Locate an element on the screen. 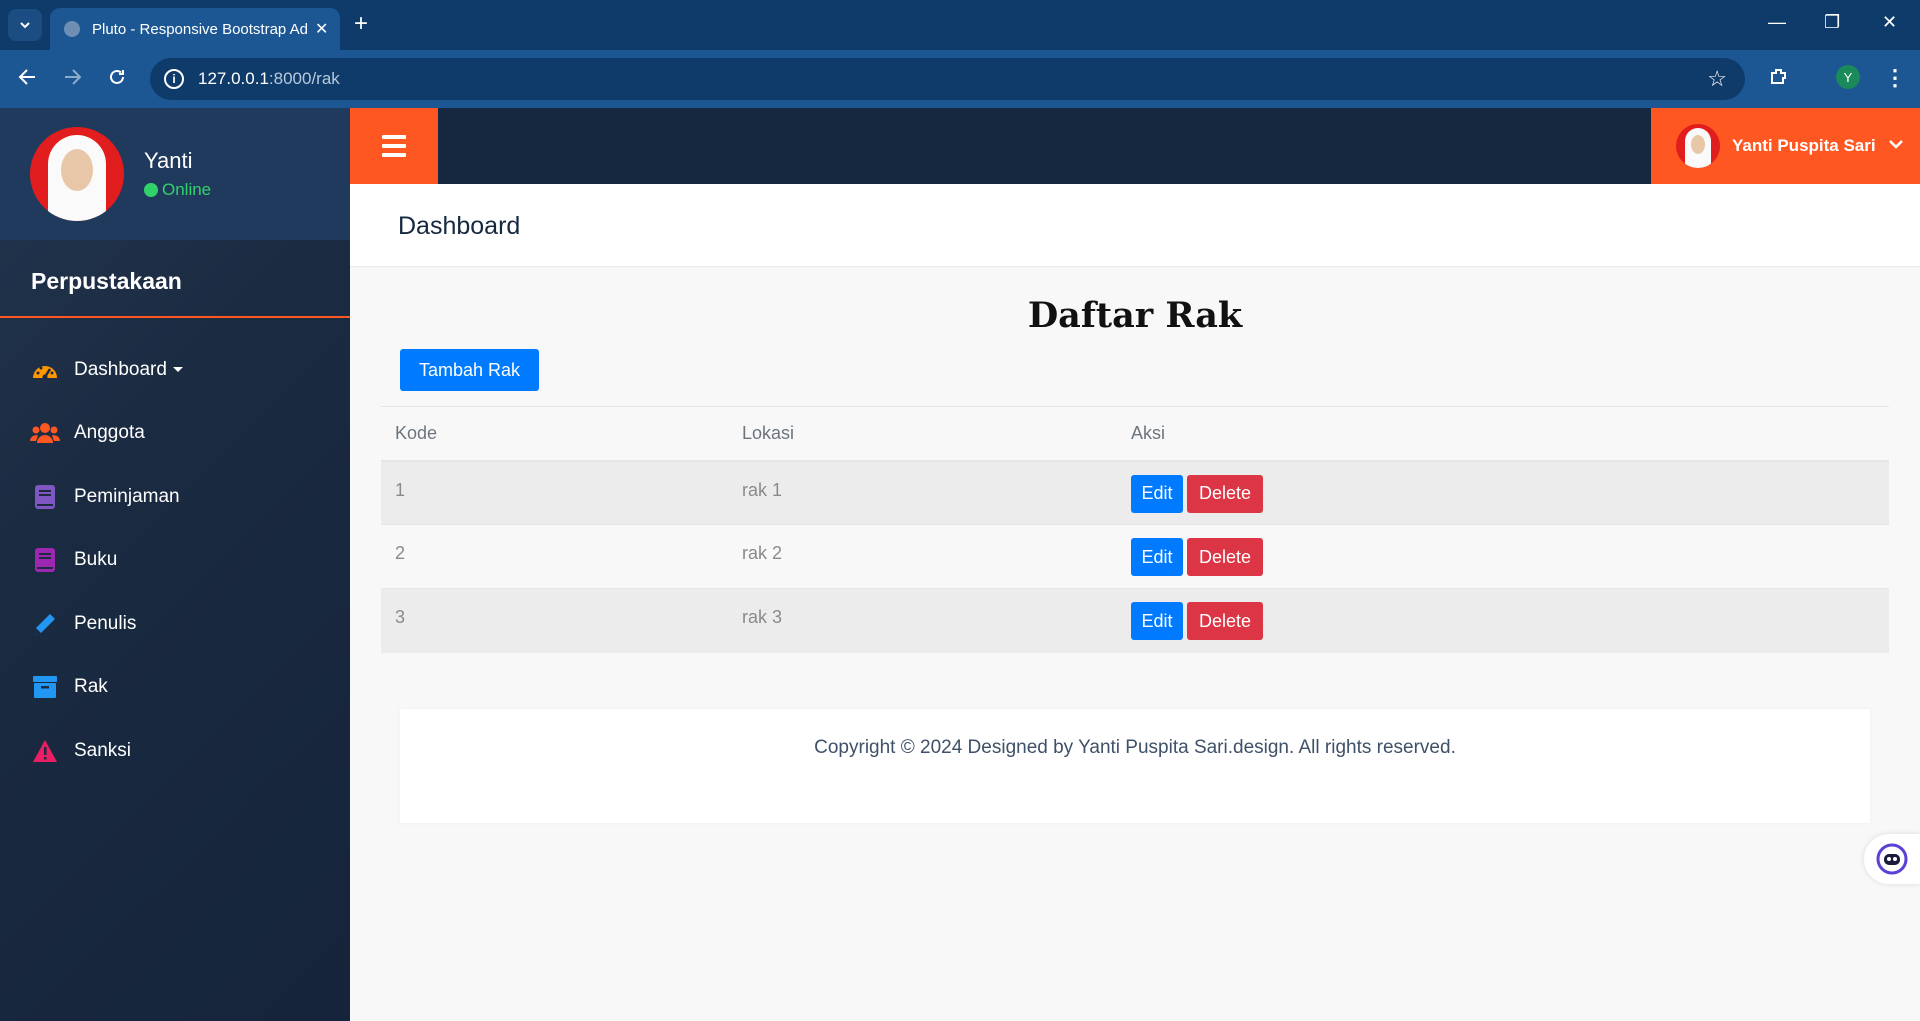  cell-lokasi: rak 2 is located at coordinates (922, 556).